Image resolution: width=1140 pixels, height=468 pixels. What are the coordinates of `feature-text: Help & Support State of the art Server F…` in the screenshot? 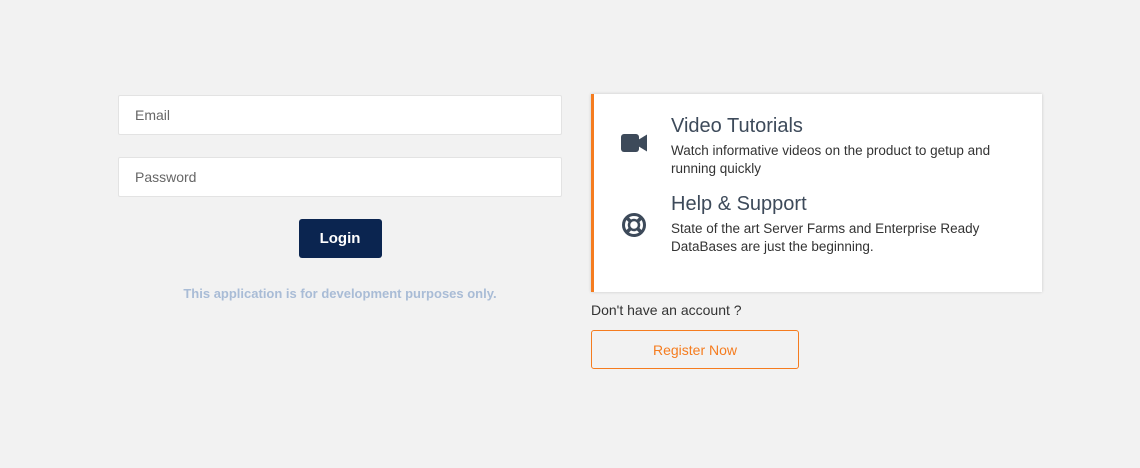 It's located at (841, 224).